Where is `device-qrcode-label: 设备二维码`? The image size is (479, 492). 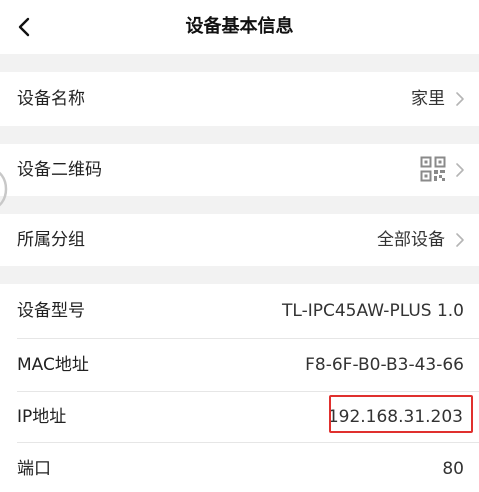 device-qrcode-label: 设备二维码 is located at coordinates (59, 170).